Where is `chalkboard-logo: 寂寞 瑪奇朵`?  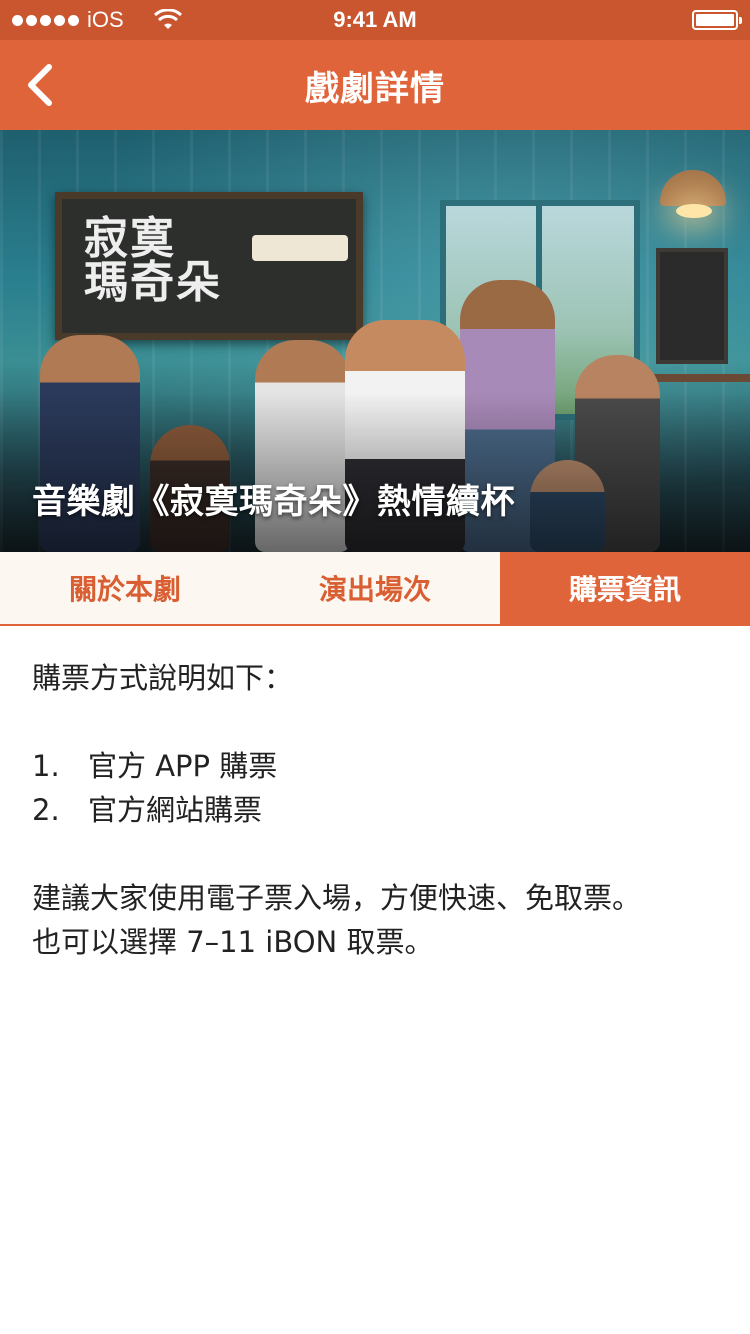 chalkboard-logo: 寂寞 瑪奇朵 is located at coordinates (209, 266).